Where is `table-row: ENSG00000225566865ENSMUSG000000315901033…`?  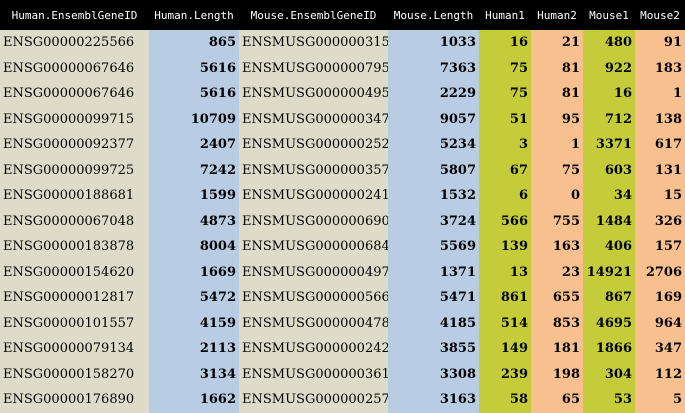
table-row: ENSG00000225566865ENSMUSG000000315901033… is located at coordinates (342, 43).